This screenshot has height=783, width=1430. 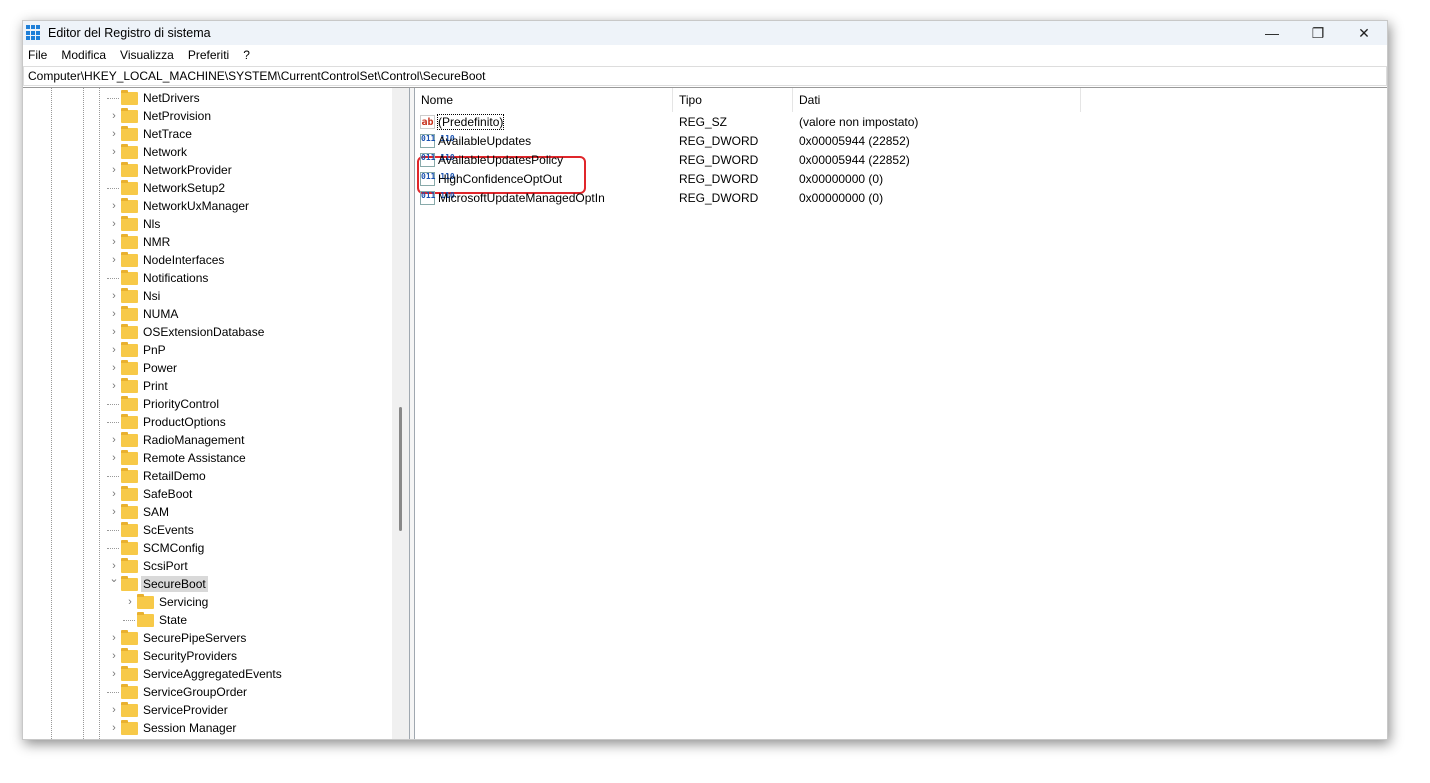 I want to click on tree-item-label: Print, so click(x=155, y=386).